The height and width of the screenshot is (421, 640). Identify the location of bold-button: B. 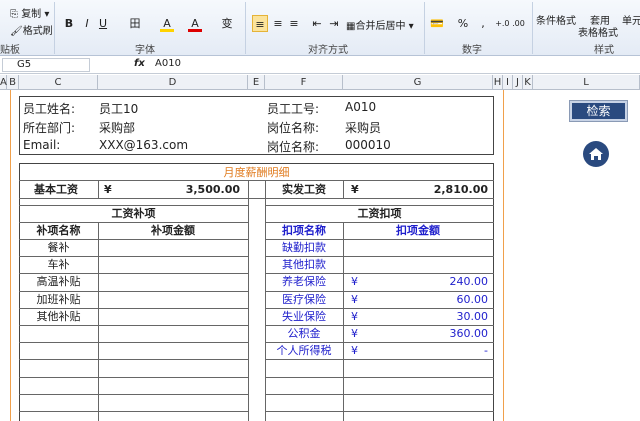
(69, 23).